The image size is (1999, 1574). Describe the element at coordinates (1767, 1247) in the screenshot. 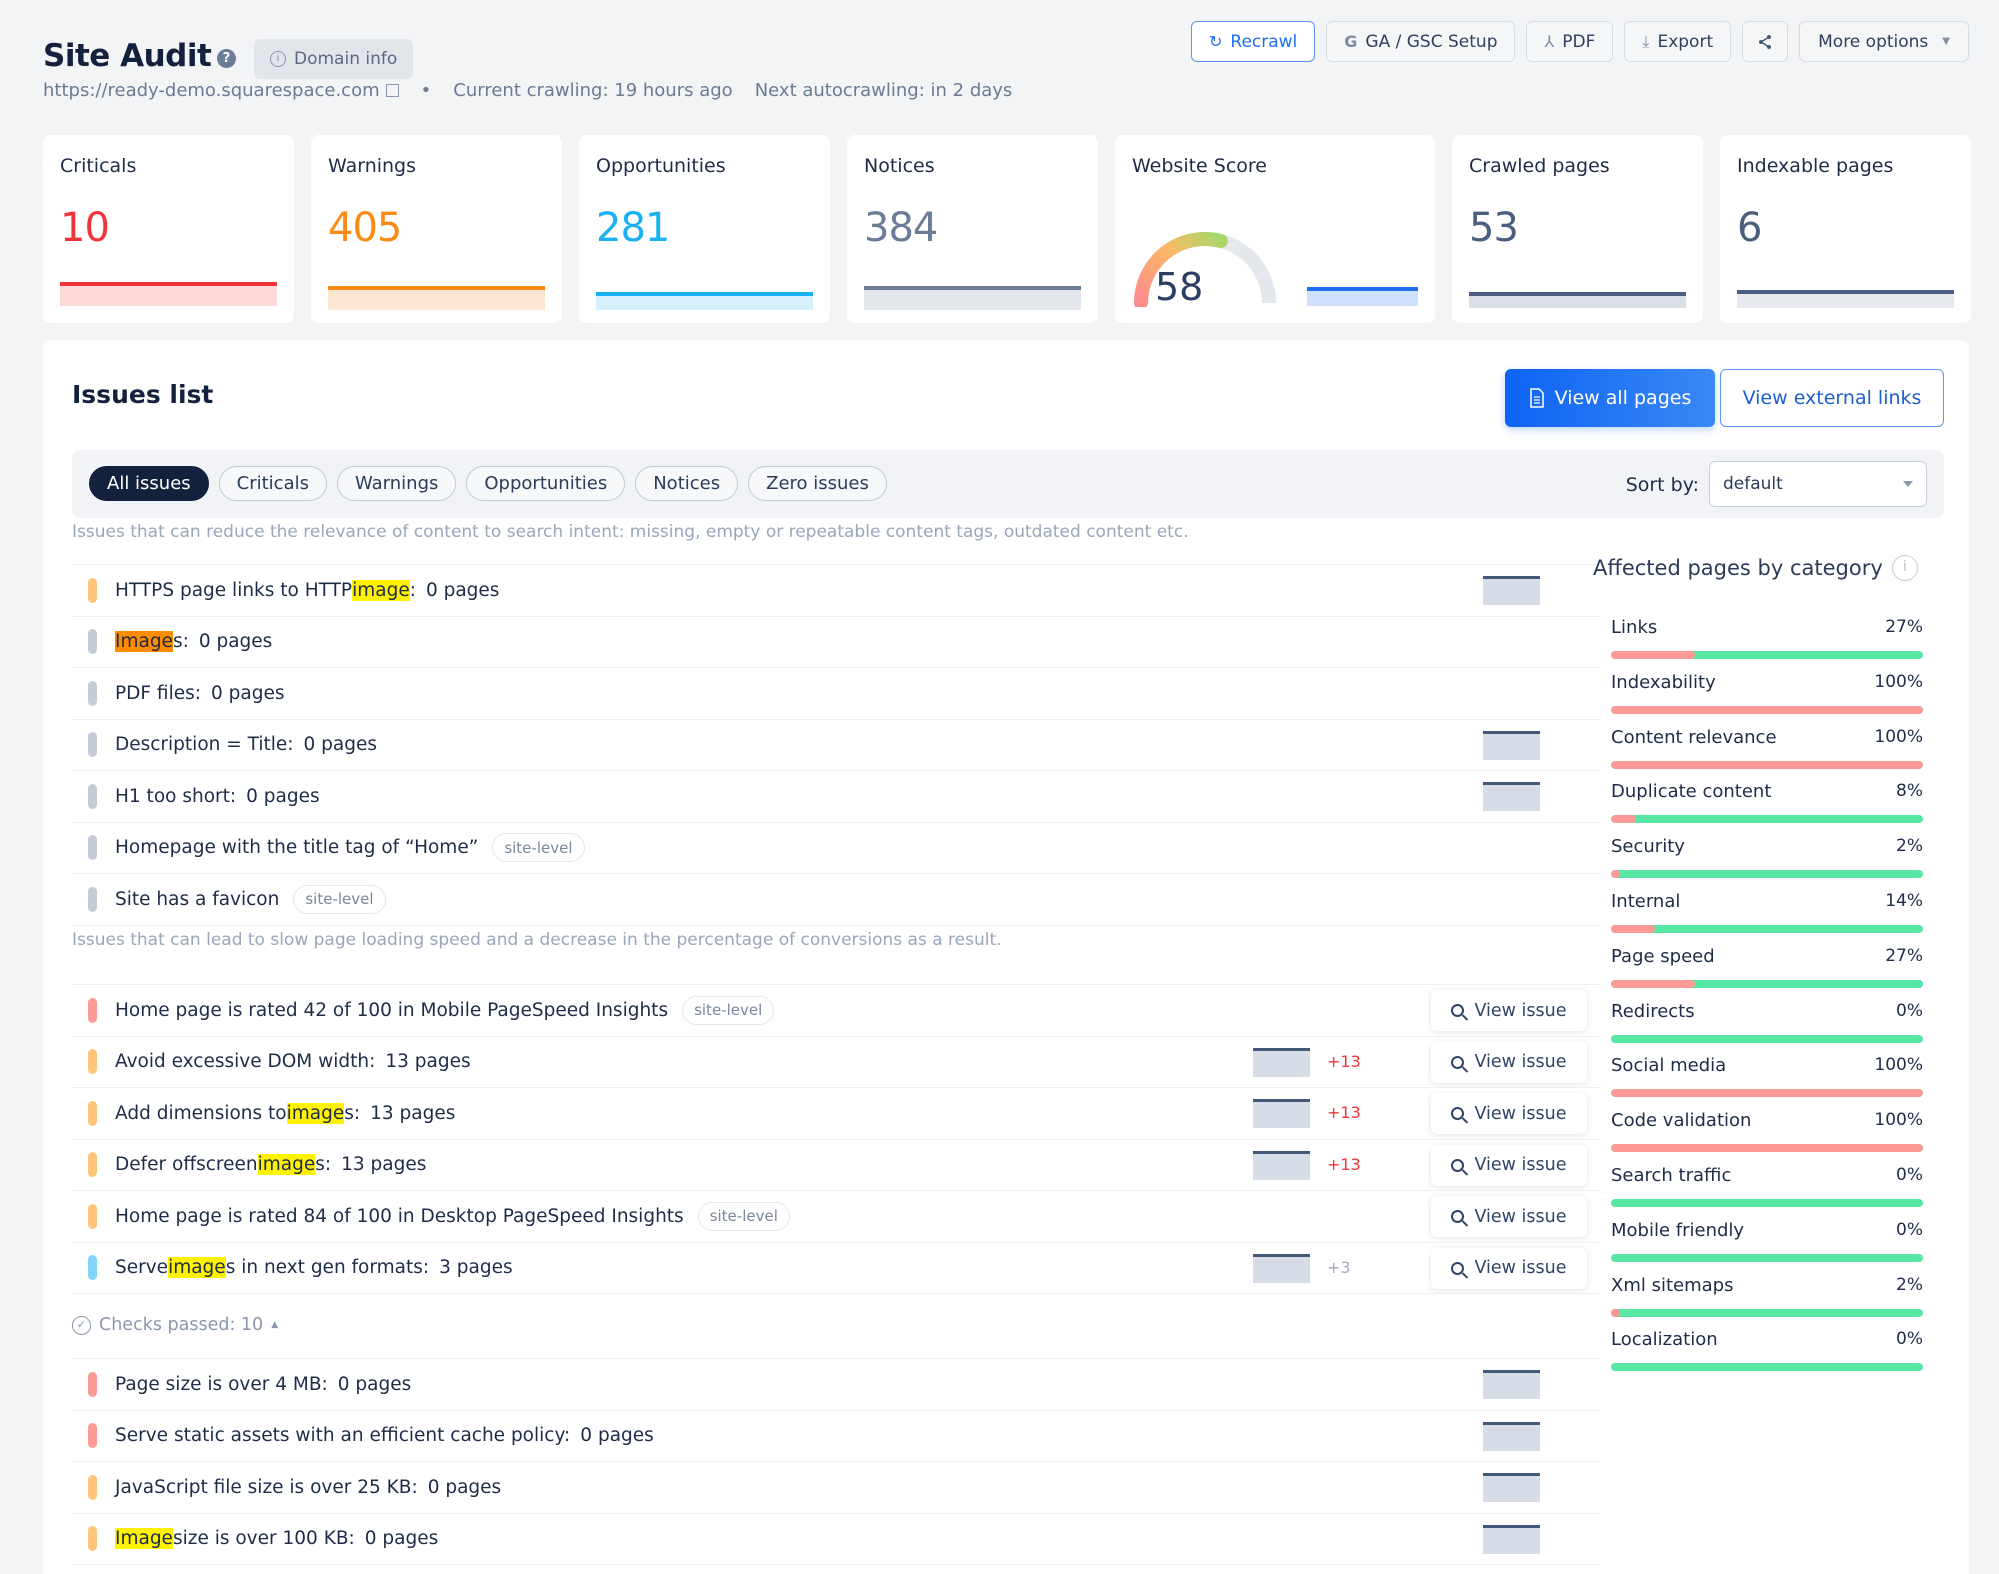

I see `category-item: Mobile friendly 0%` at that location.